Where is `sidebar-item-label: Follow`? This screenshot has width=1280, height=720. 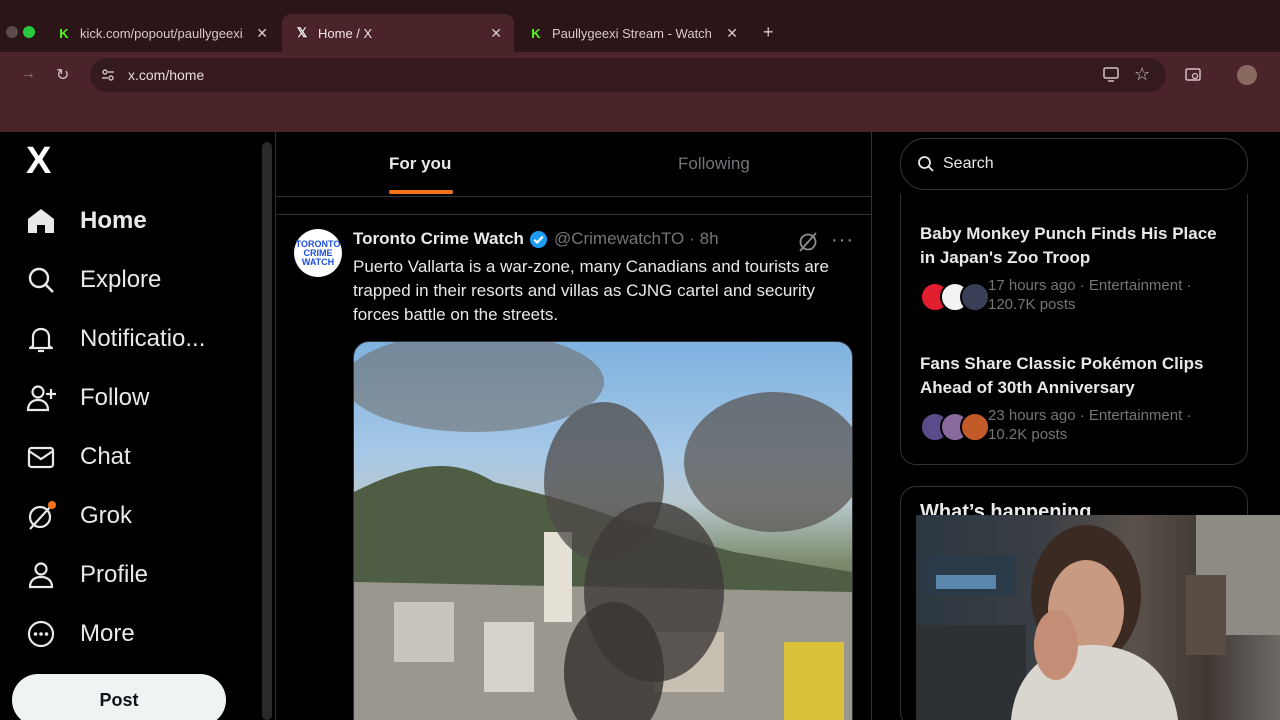
sidebar-item-label: Follow is located at coordinates (115, 397).